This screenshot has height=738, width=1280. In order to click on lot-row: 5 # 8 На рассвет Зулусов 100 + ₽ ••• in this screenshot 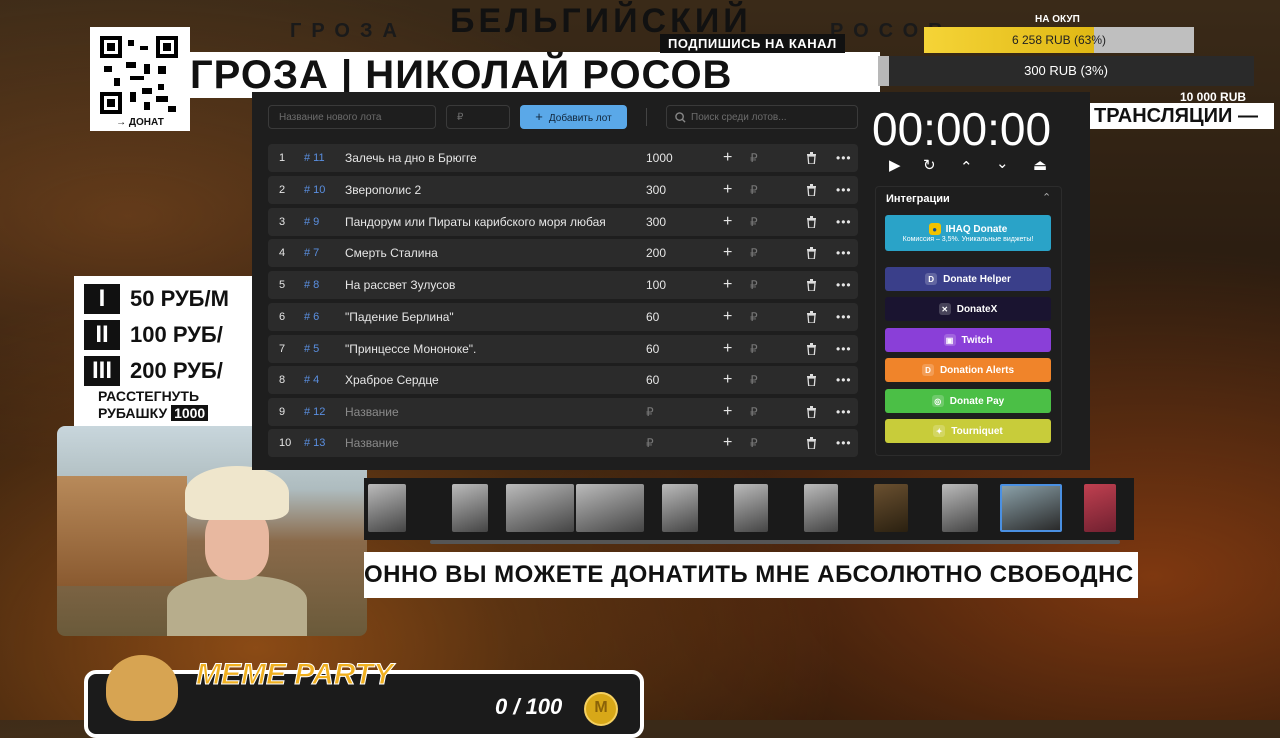, I will do `click(563, 285)`.